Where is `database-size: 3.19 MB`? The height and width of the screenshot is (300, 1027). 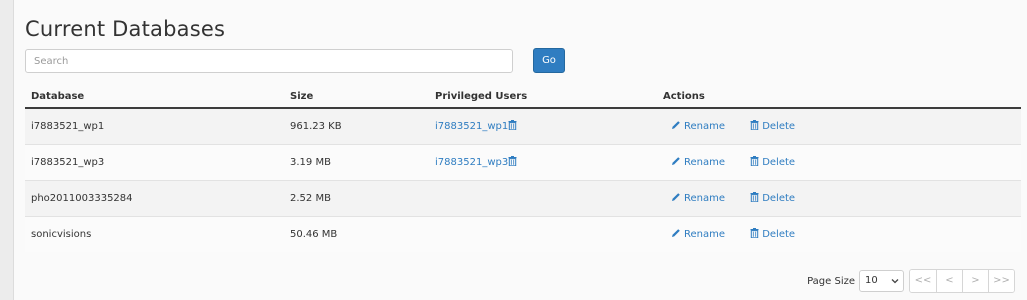
database-size: 3.19 MB is located at coordinates (356, 161).